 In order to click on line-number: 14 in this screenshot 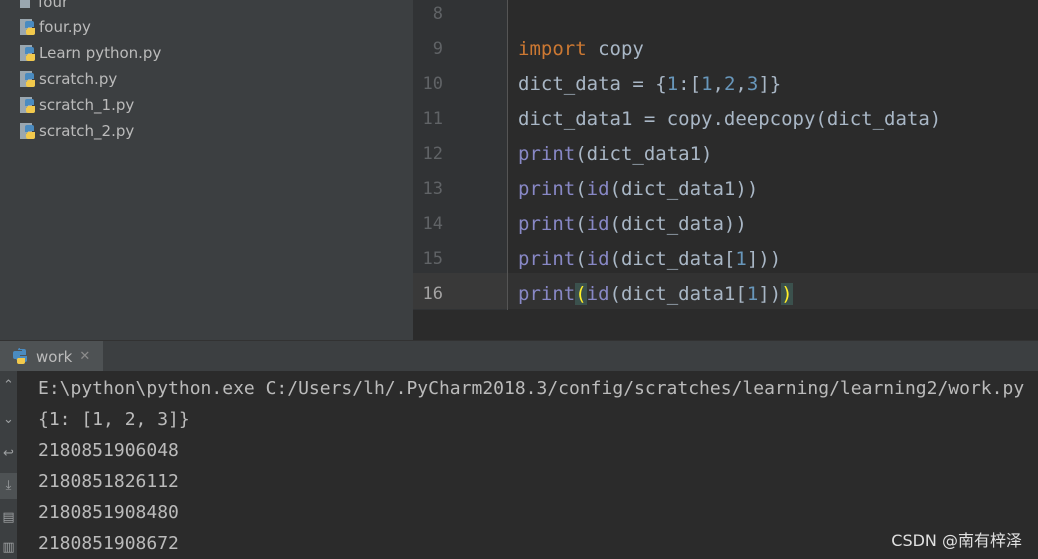, I will do `click(432, 224)`.